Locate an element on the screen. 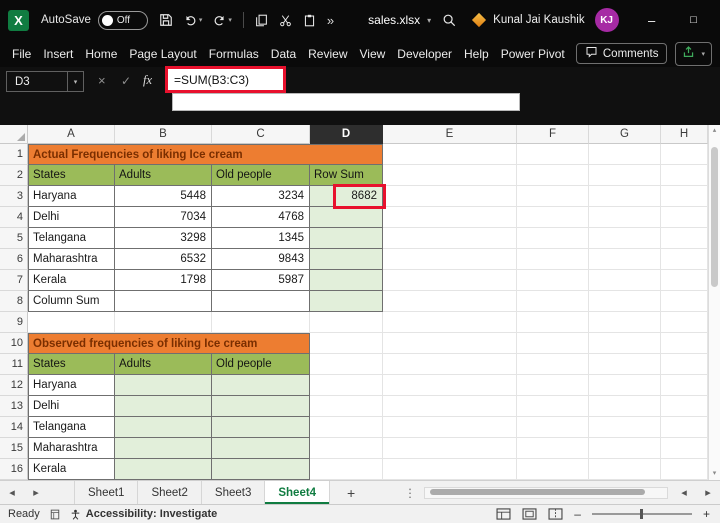 The width and height of the screenshot is (720, 523). cell-D9 is located at coordinates (346, 322).